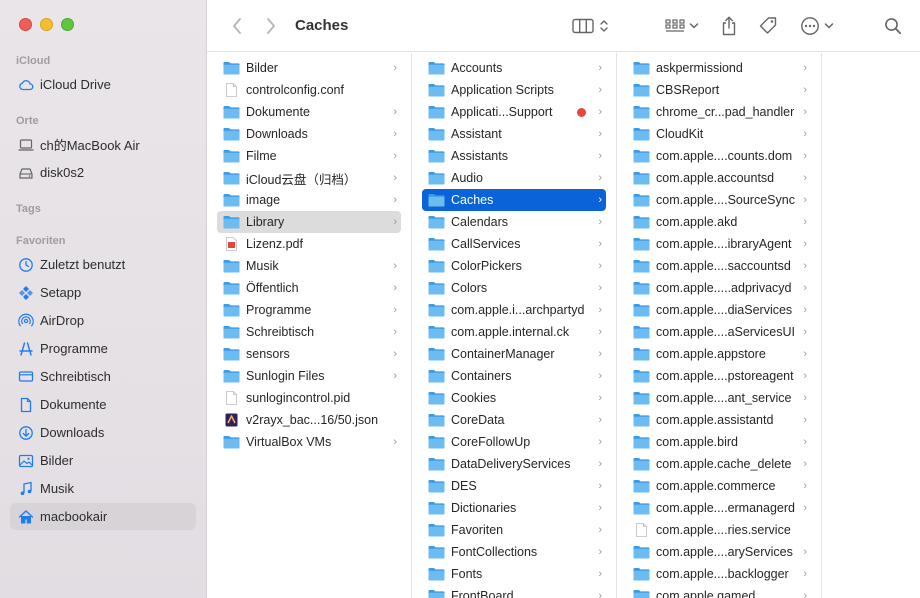  What do you see at coordinates (719, 442) in the screenshot?
I see `list-item: com.apple.bird ›` at bounding box center [719, 442].